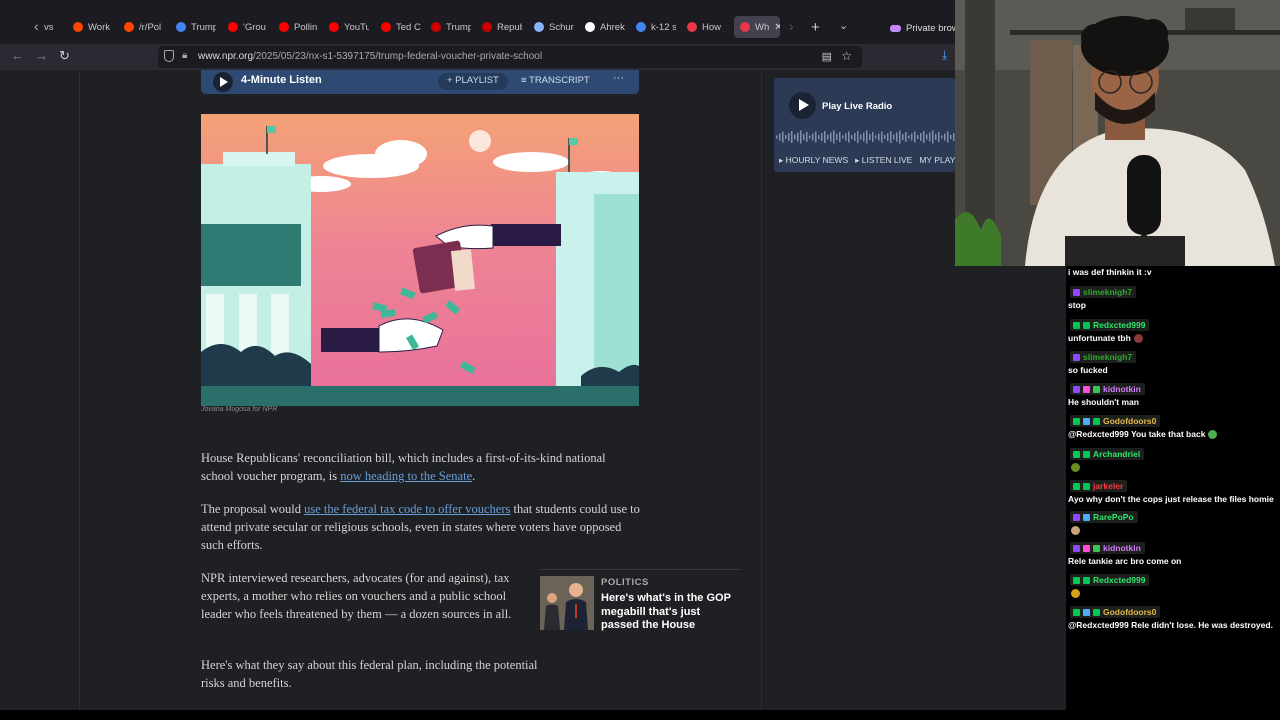  What do you see at coordinates (1173, 460) in the screenshot?
I see `chat-message: Archandriel` at bounding box center [1173, 460].